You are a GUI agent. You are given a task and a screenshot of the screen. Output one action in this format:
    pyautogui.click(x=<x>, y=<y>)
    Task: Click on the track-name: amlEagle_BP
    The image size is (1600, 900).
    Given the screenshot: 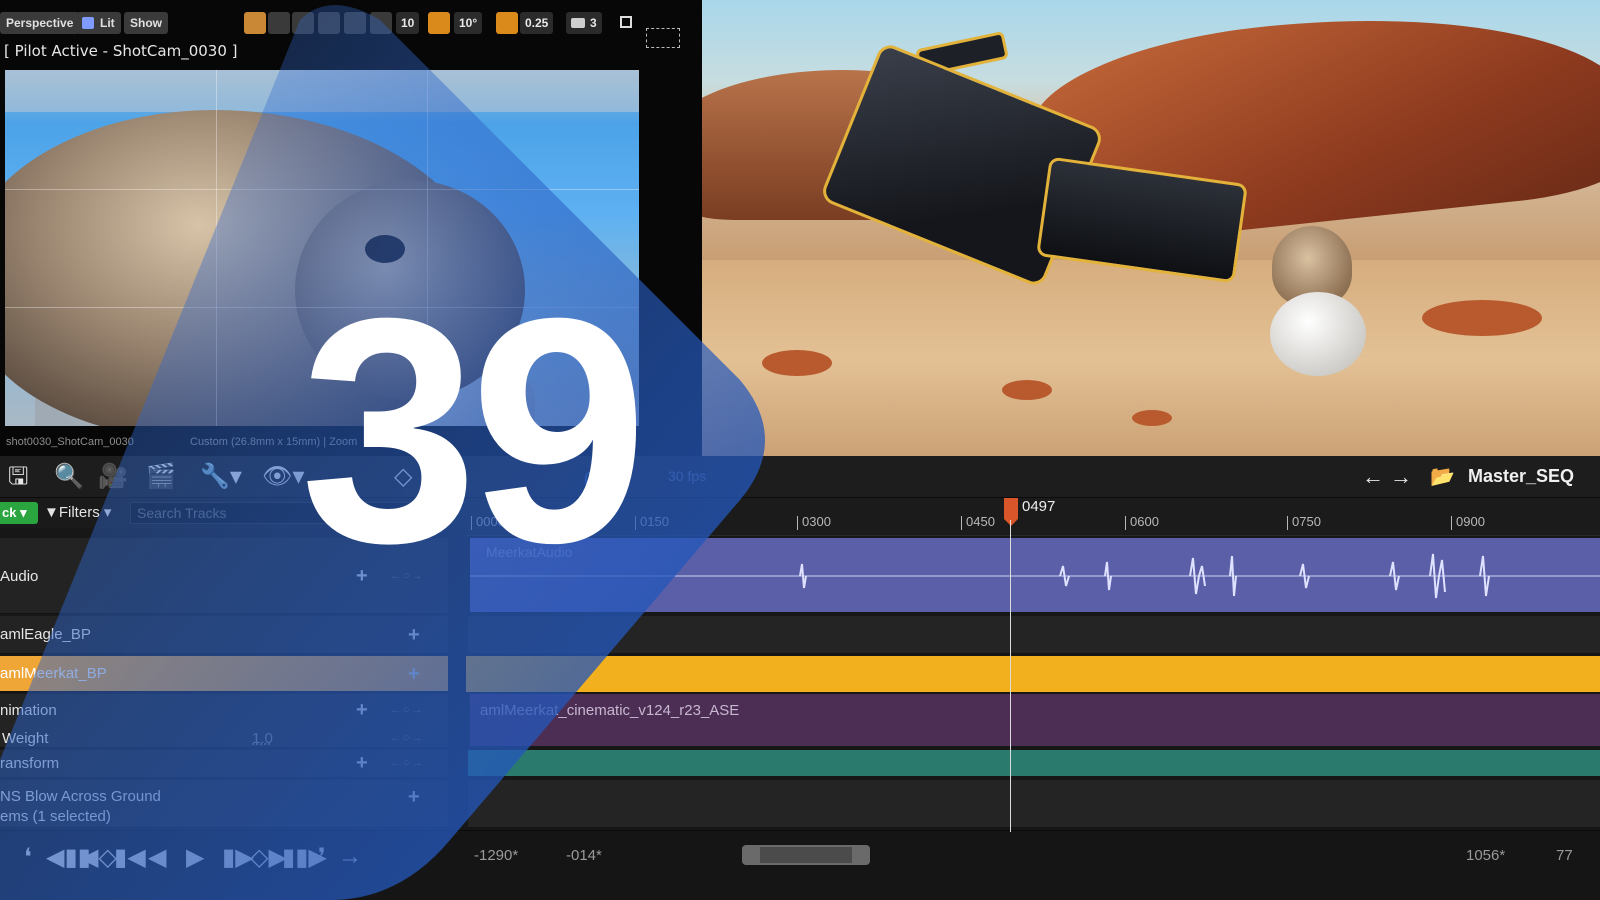 What is the action you would take?
    pyautogui.click(x=45, y=634)
    